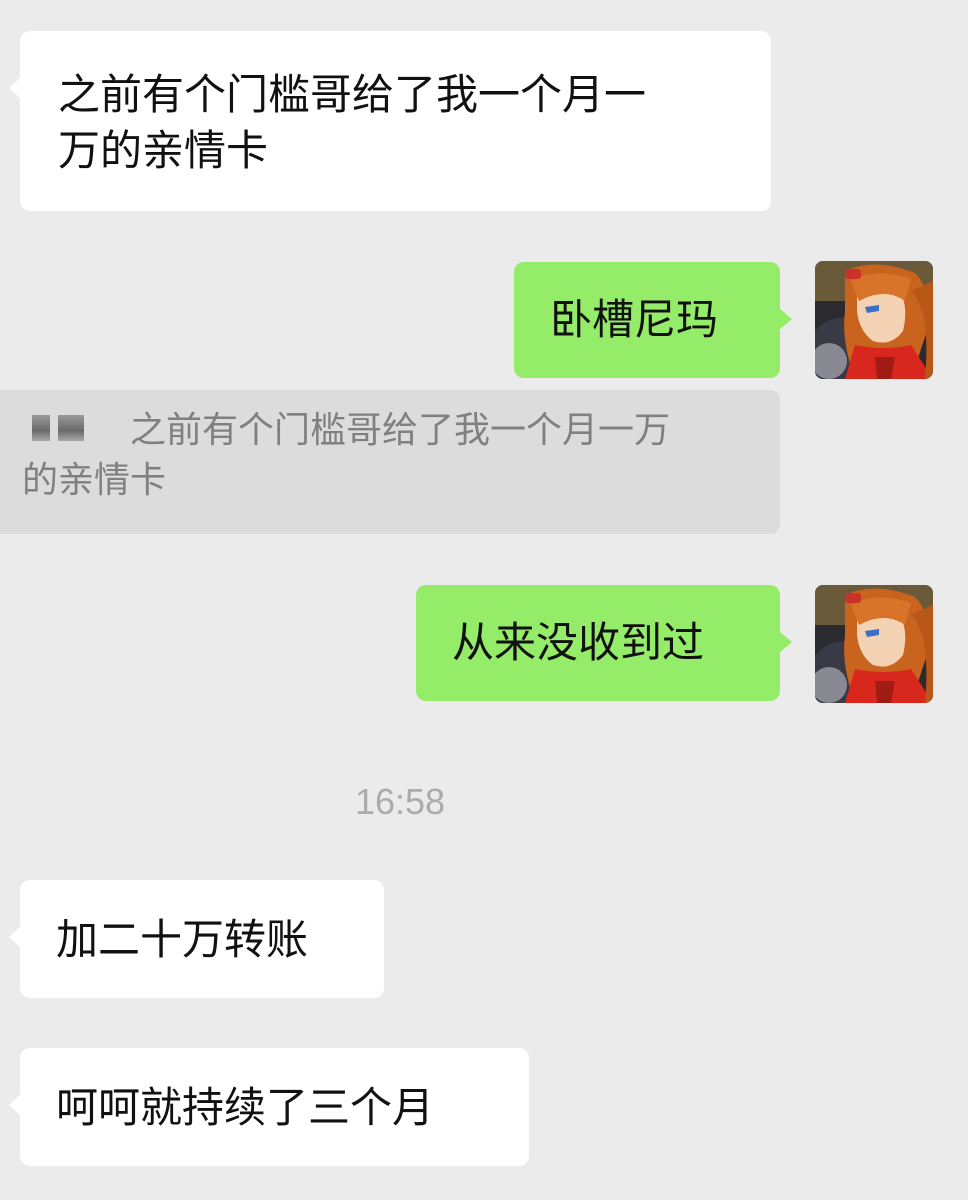 The height and width of the screenshot is (1200, 968). What do you see at coordinates (55, 428) in the screenshot?
I see `blurred-sender-name` at bounding box center [55, 428].